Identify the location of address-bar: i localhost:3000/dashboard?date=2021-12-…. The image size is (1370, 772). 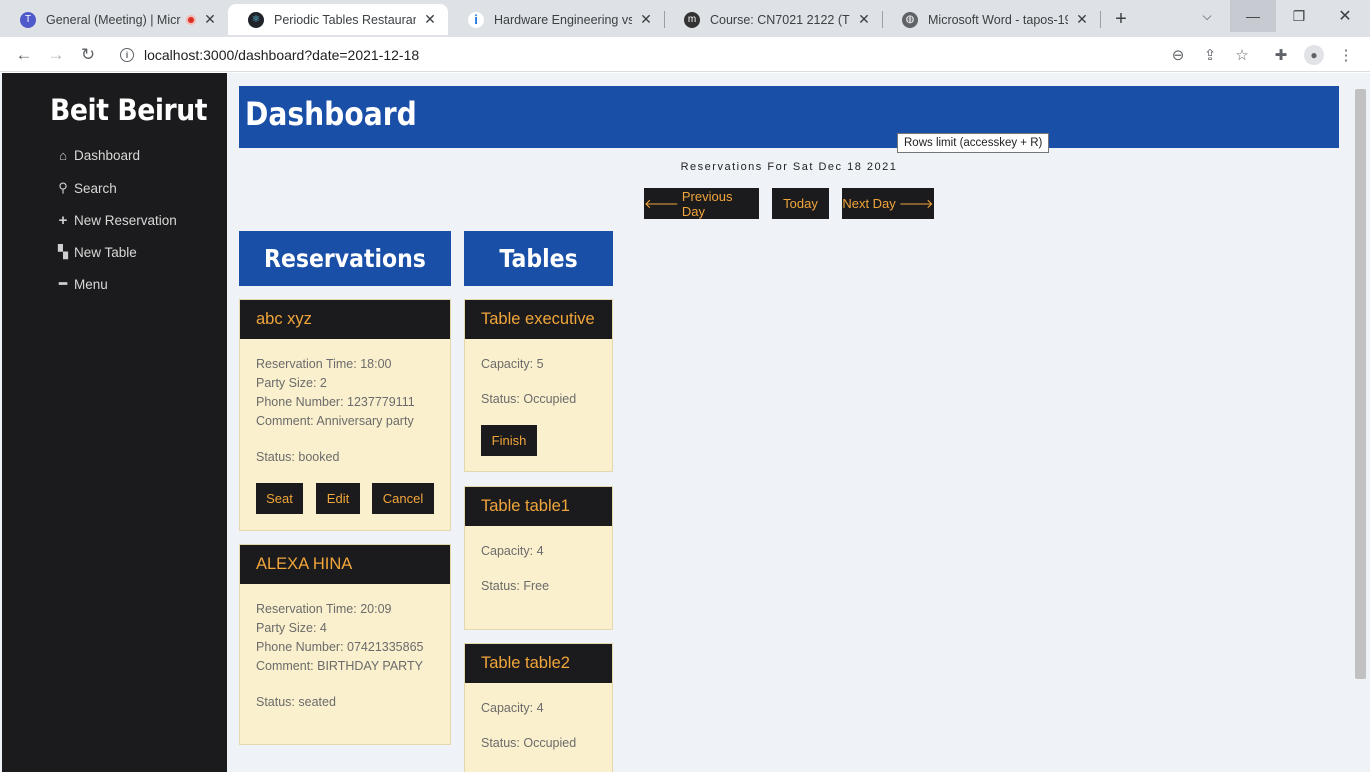
(657, 55).